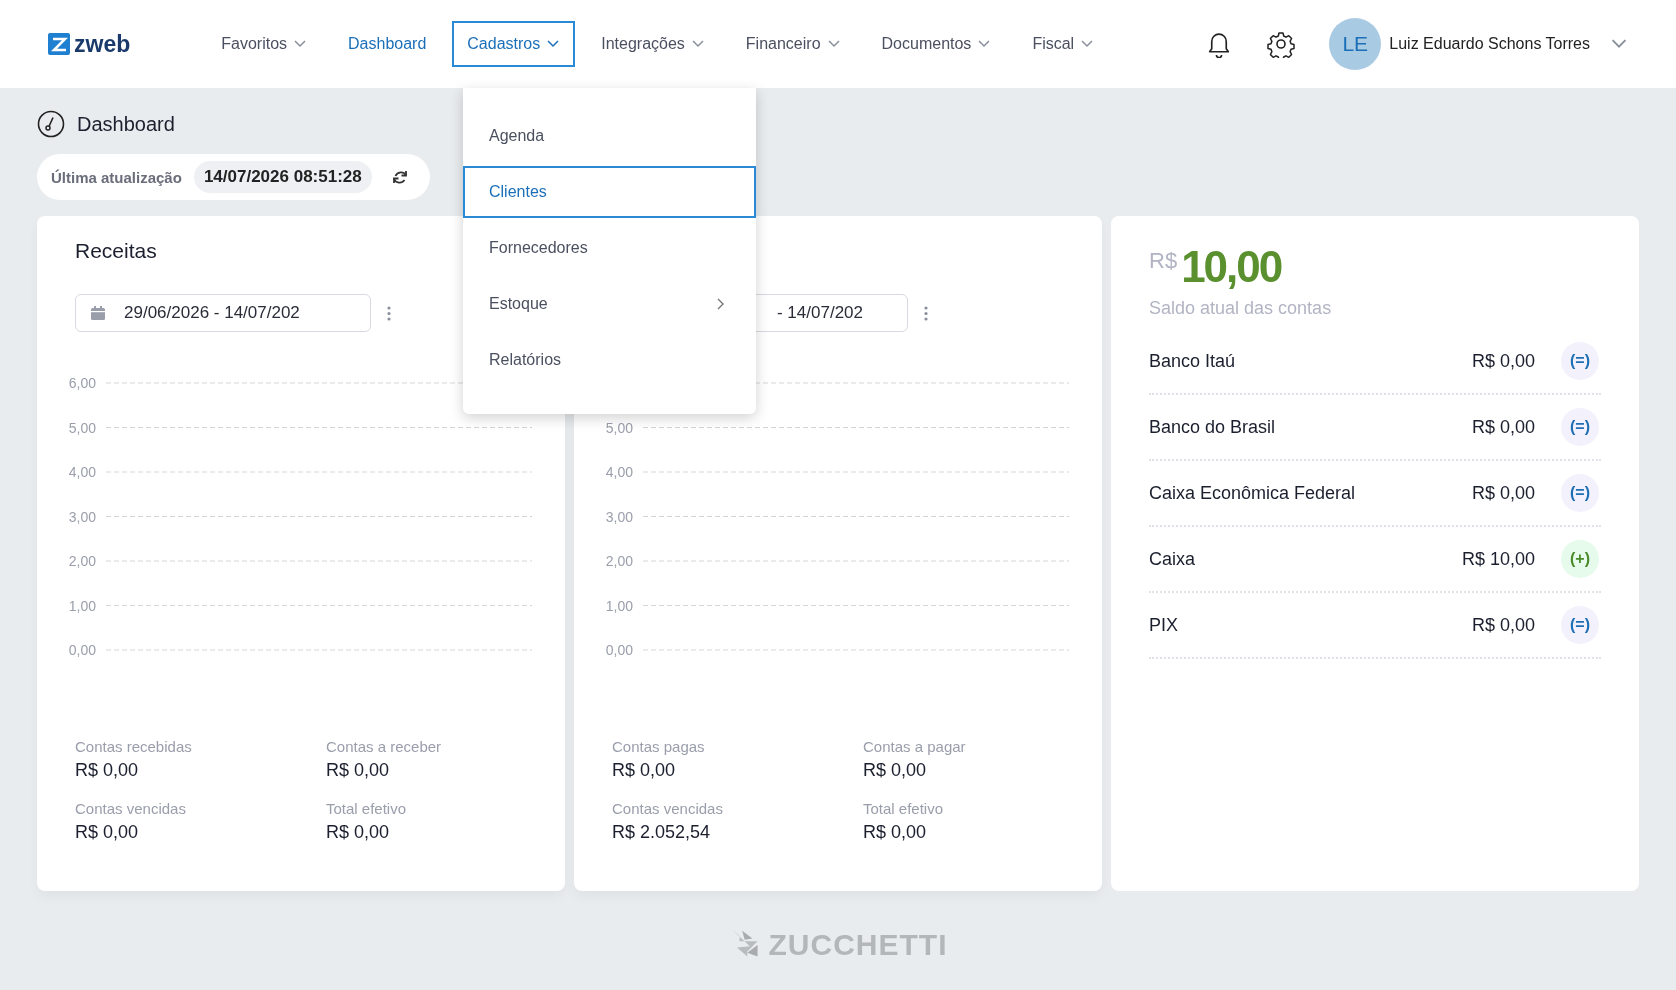 The image size is (1676, 990). Describe the element at coordinates (1498, 559) in the screenshot. I see `account-balance: R$ 10,00` at that location.